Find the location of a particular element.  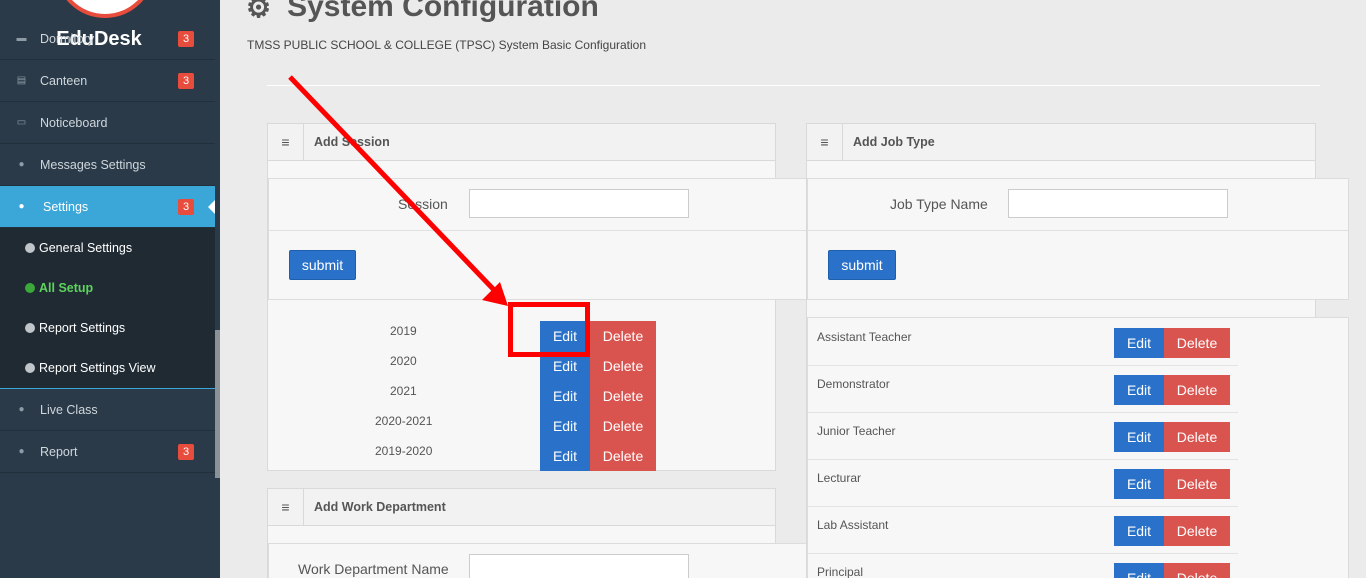

table-row-label: Demonstrator is located at coordinates (853, 384).